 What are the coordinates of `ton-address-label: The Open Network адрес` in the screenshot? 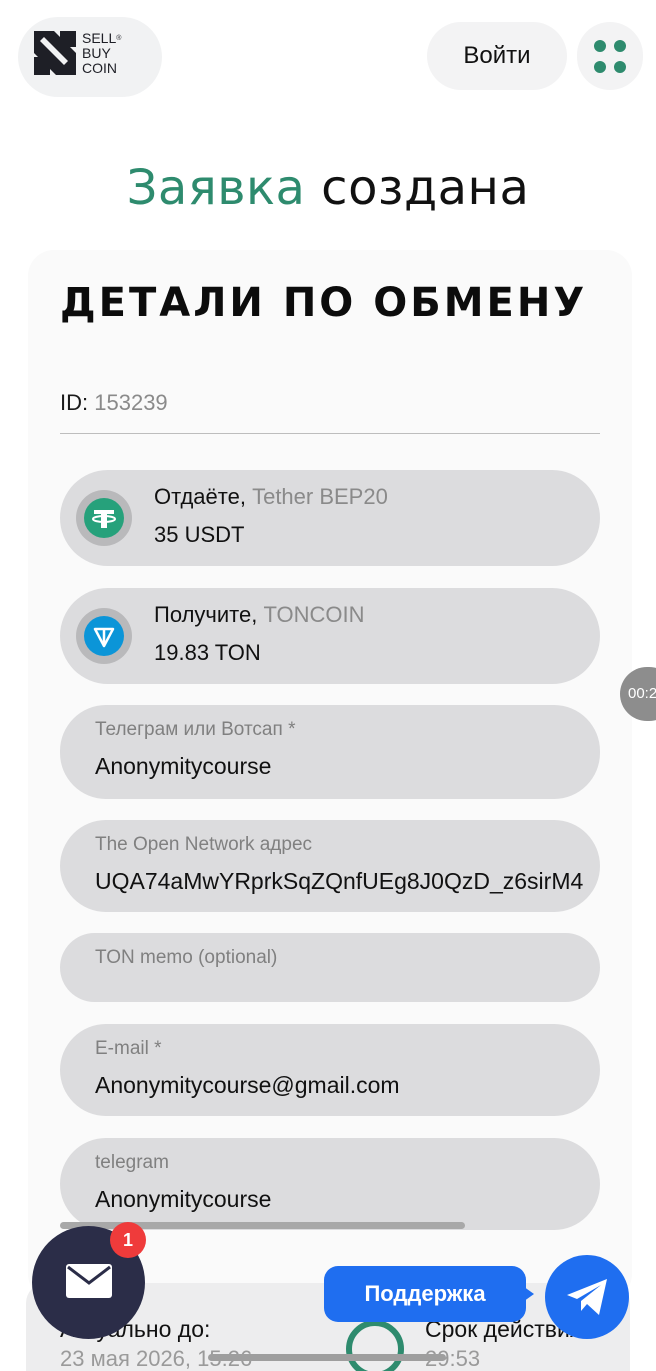 It's located at (204, 844).